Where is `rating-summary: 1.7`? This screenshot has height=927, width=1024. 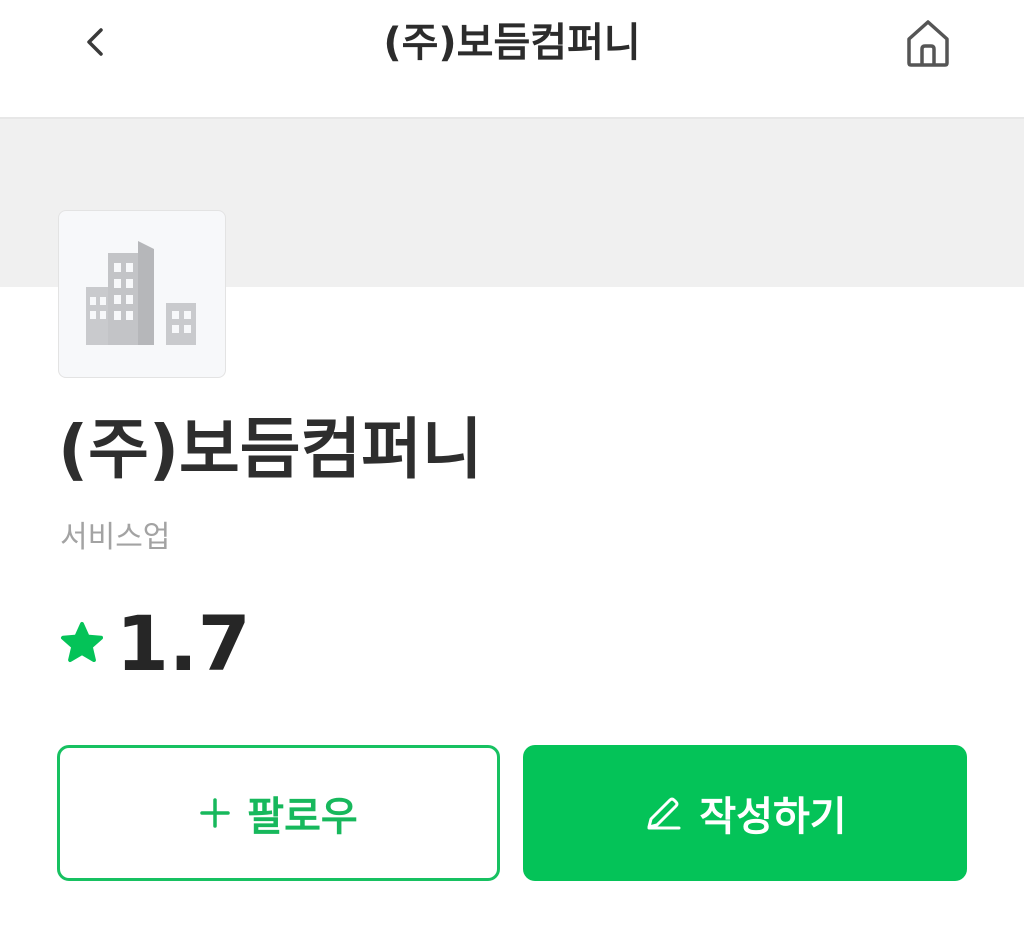
rating-summary: 1.7 is located at coordinates (154, 644).